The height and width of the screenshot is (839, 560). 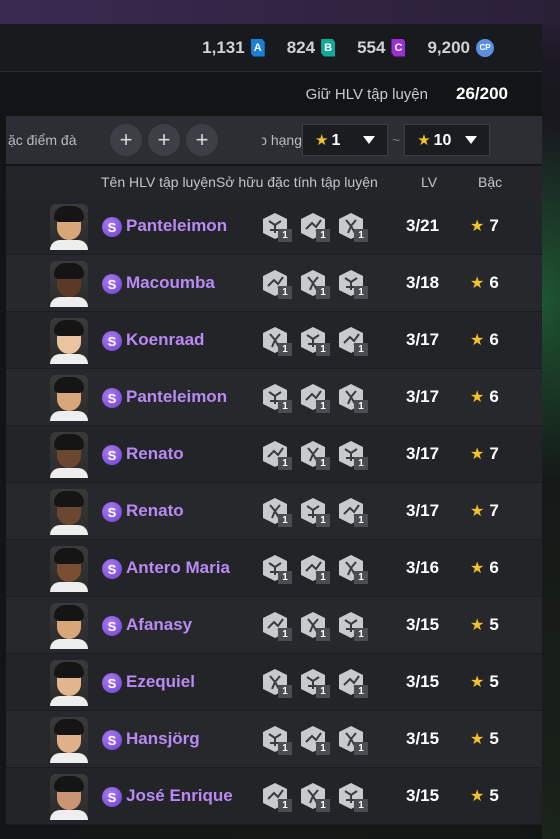 What do you see at coordinates (485, 47) in the screenshot?
I see `cp-coin-icon: CP` at bounding box center [485, 47].